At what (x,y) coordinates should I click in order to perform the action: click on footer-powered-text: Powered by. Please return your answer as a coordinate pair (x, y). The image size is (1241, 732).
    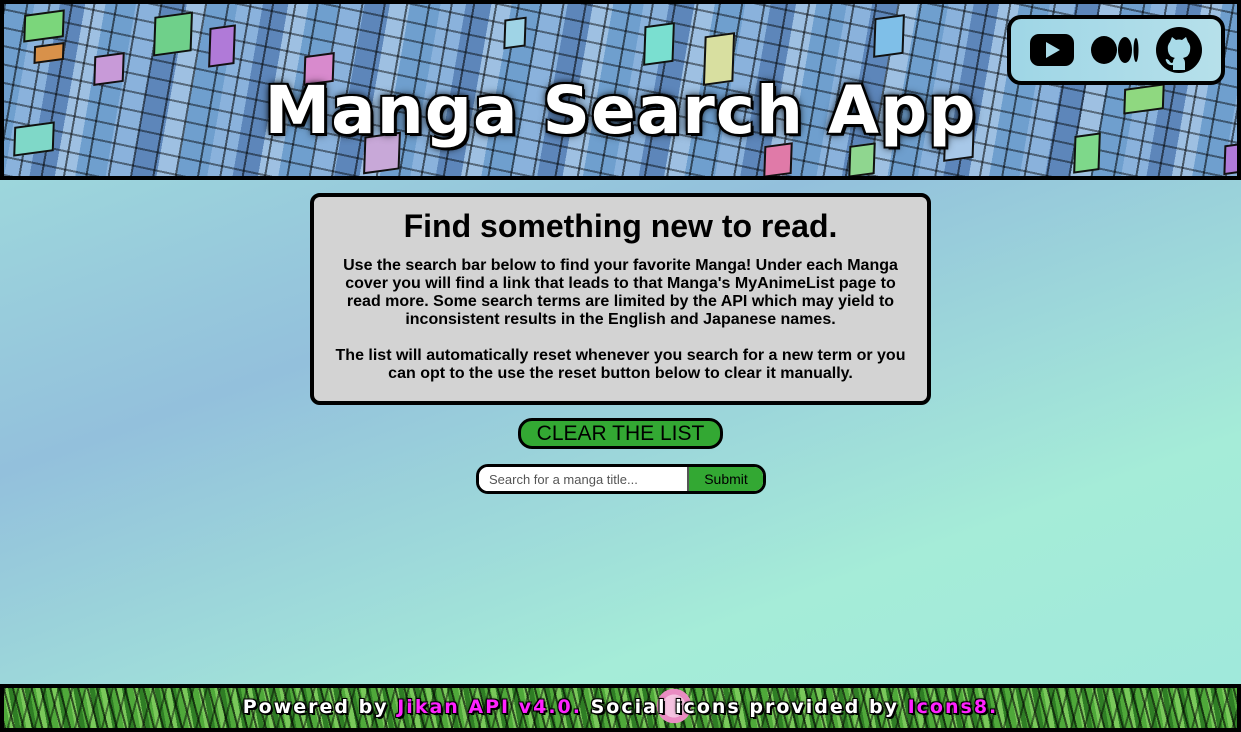
    Looking at the image, I should click on (320, 707).